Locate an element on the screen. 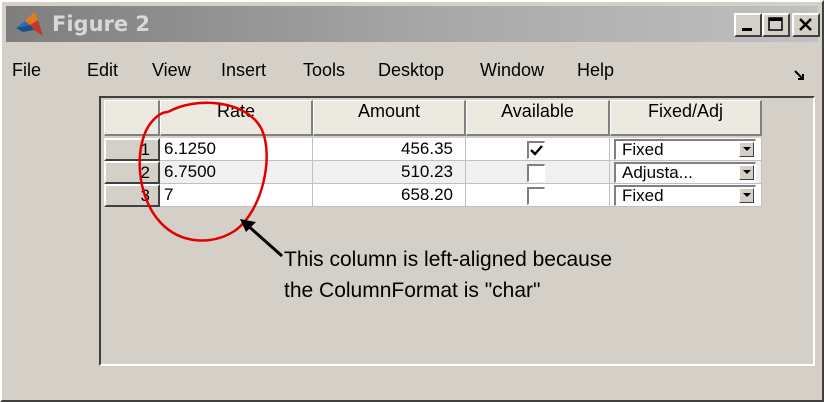 The height and width of the screenshot is (402, 824). menu-view: View is located at coordinates (171, 75).